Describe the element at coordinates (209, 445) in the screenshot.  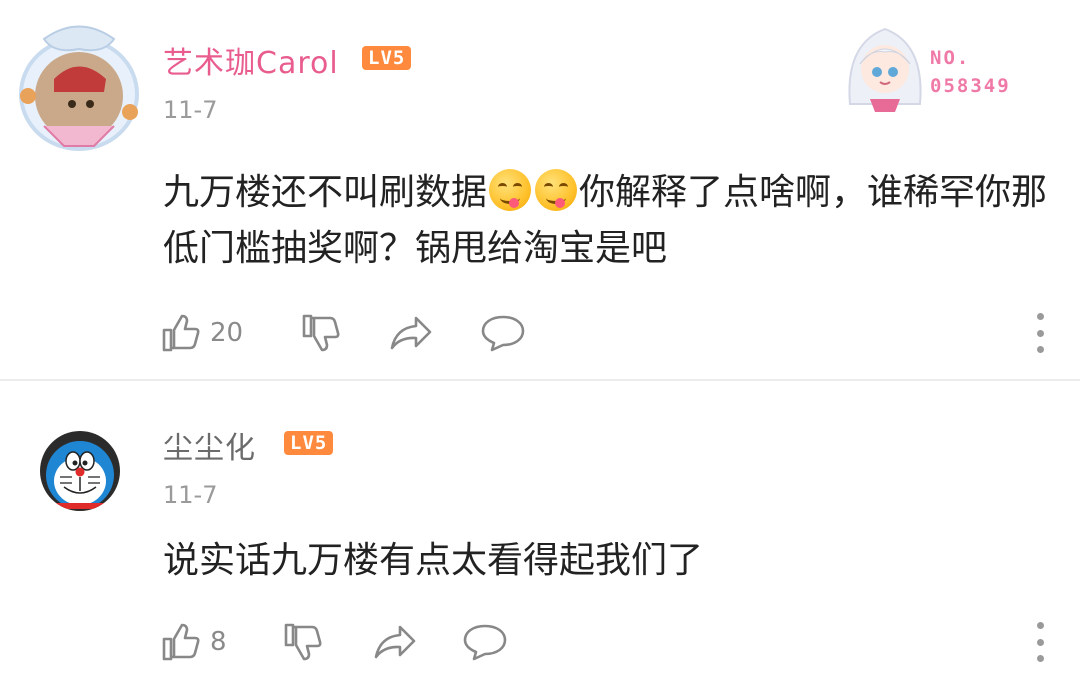
I see `username: 尘尘化` at that location.